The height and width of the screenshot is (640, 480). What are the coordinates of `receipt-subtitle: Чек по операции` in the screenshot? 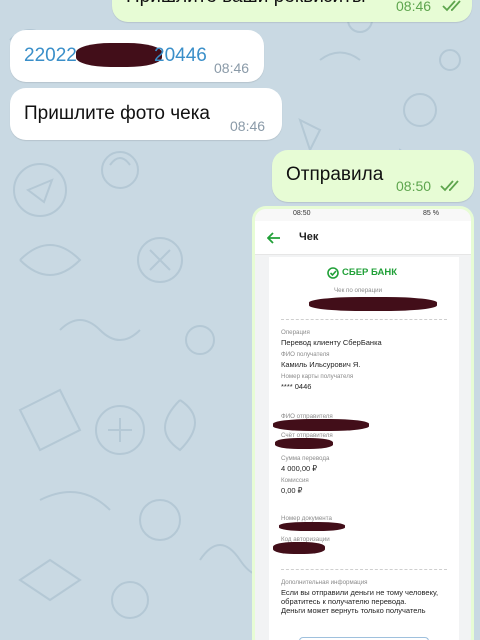 It's located at (358, 290).